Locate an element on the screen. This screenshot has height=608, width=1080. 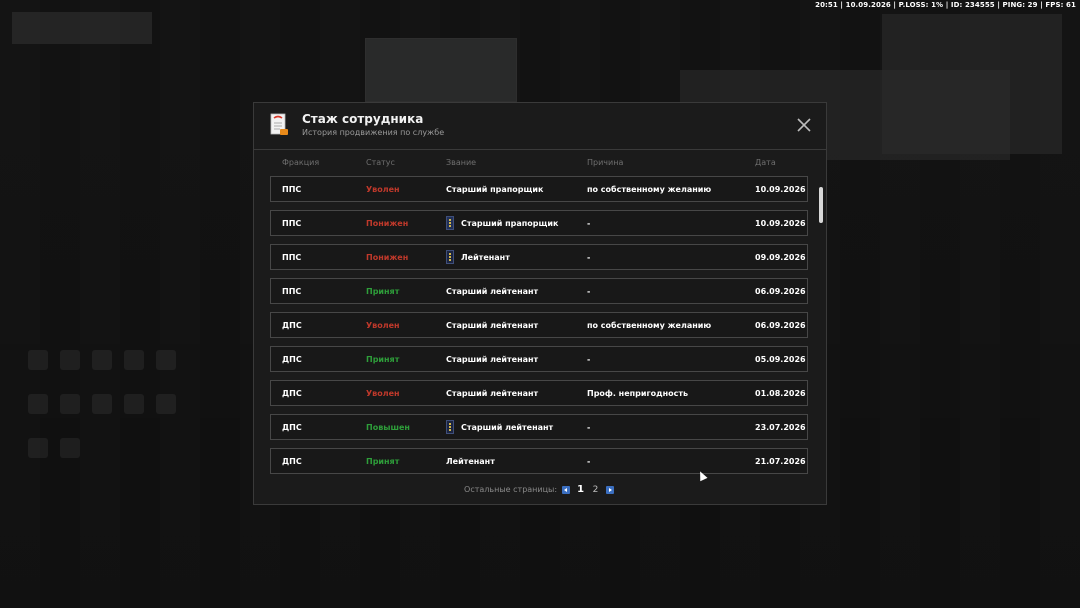
pagination-label: Остальные страницы: is located at coordinates (511, 489).